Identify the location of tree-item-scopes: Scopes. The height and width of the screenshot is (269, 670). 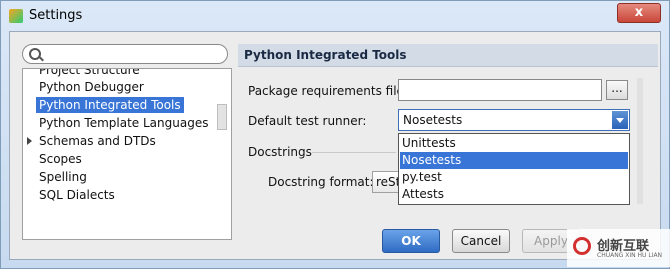
(60, 159).